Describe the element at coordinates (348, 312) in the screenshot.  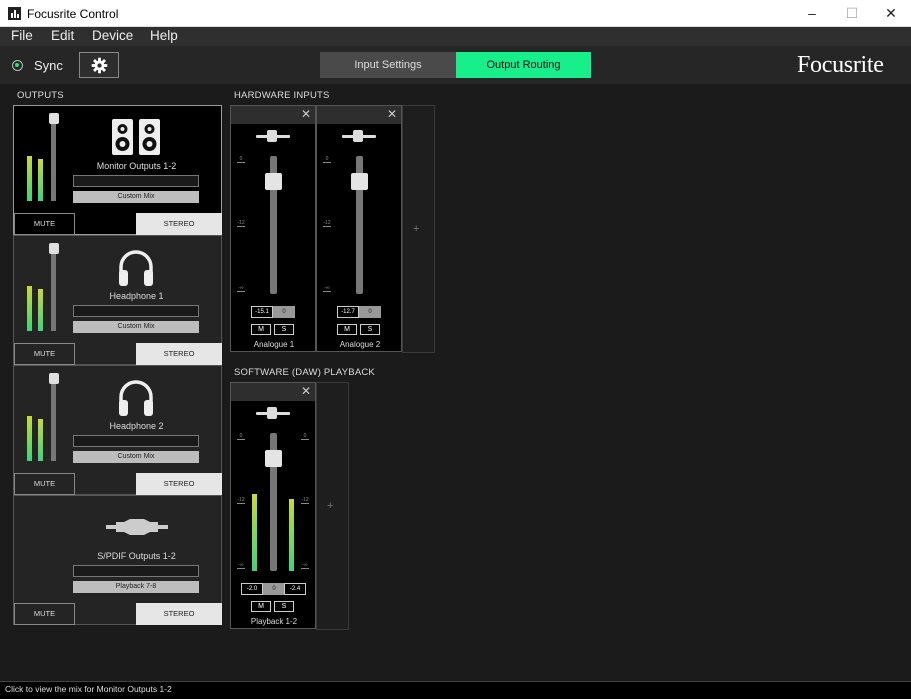
I see `gain-readout: -12.7` at that location.